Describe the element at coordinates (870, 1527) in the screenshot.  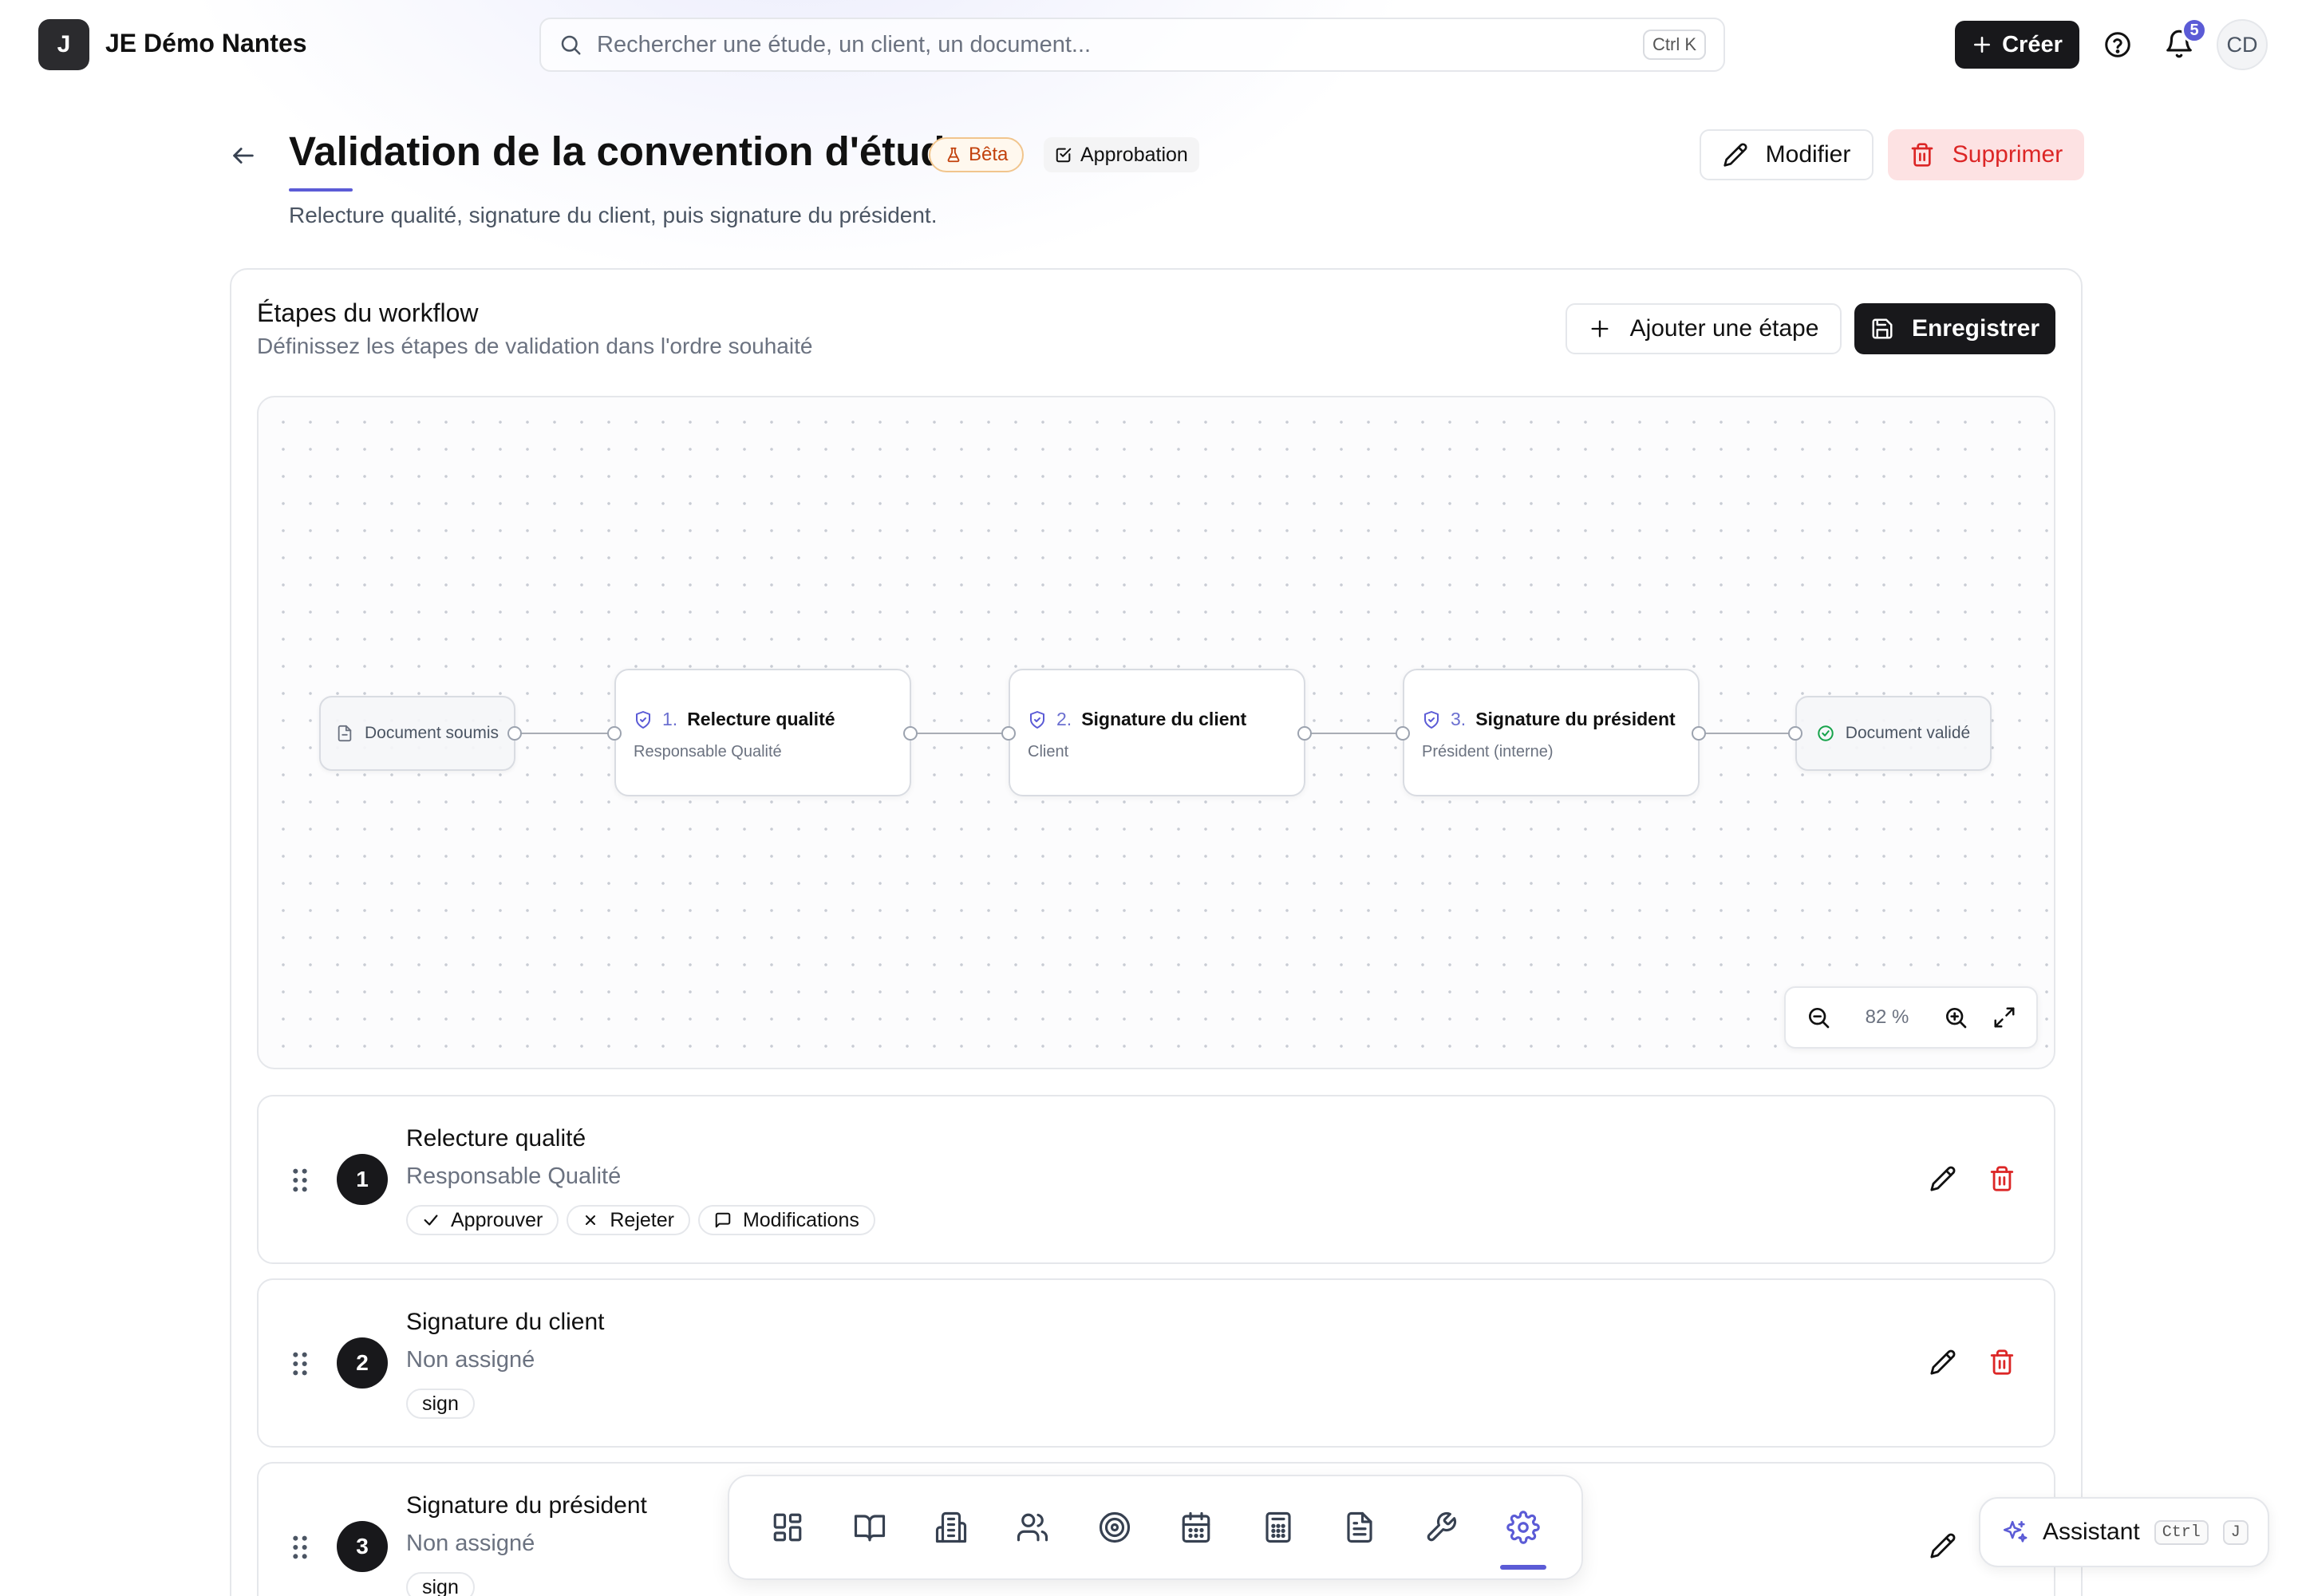
I see `book-icon` at that location.